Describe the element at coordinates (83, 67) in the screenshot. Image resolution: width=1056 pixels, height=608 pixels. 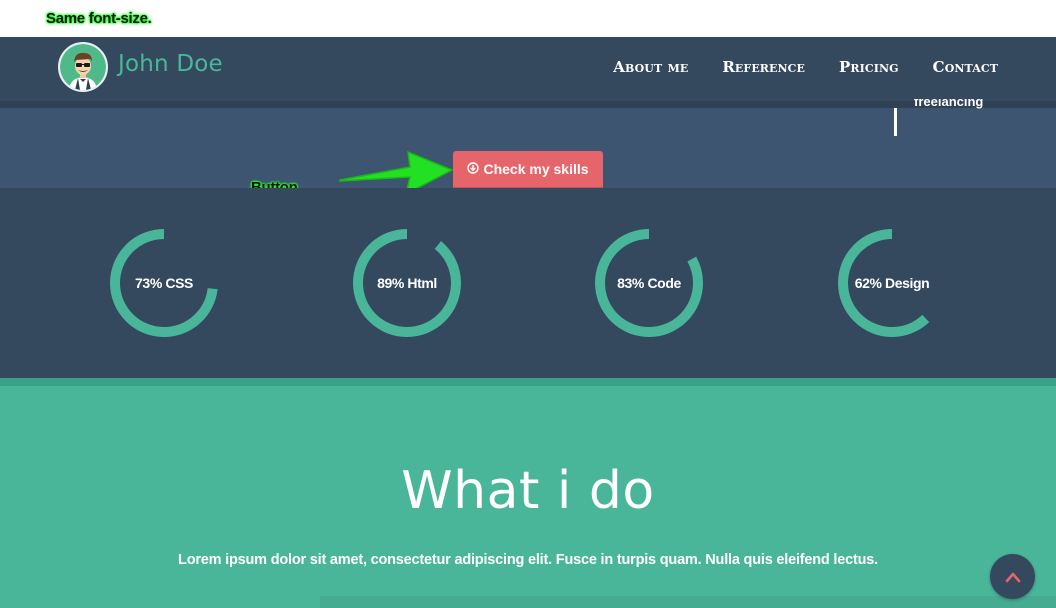
I see `avatar` at that location.